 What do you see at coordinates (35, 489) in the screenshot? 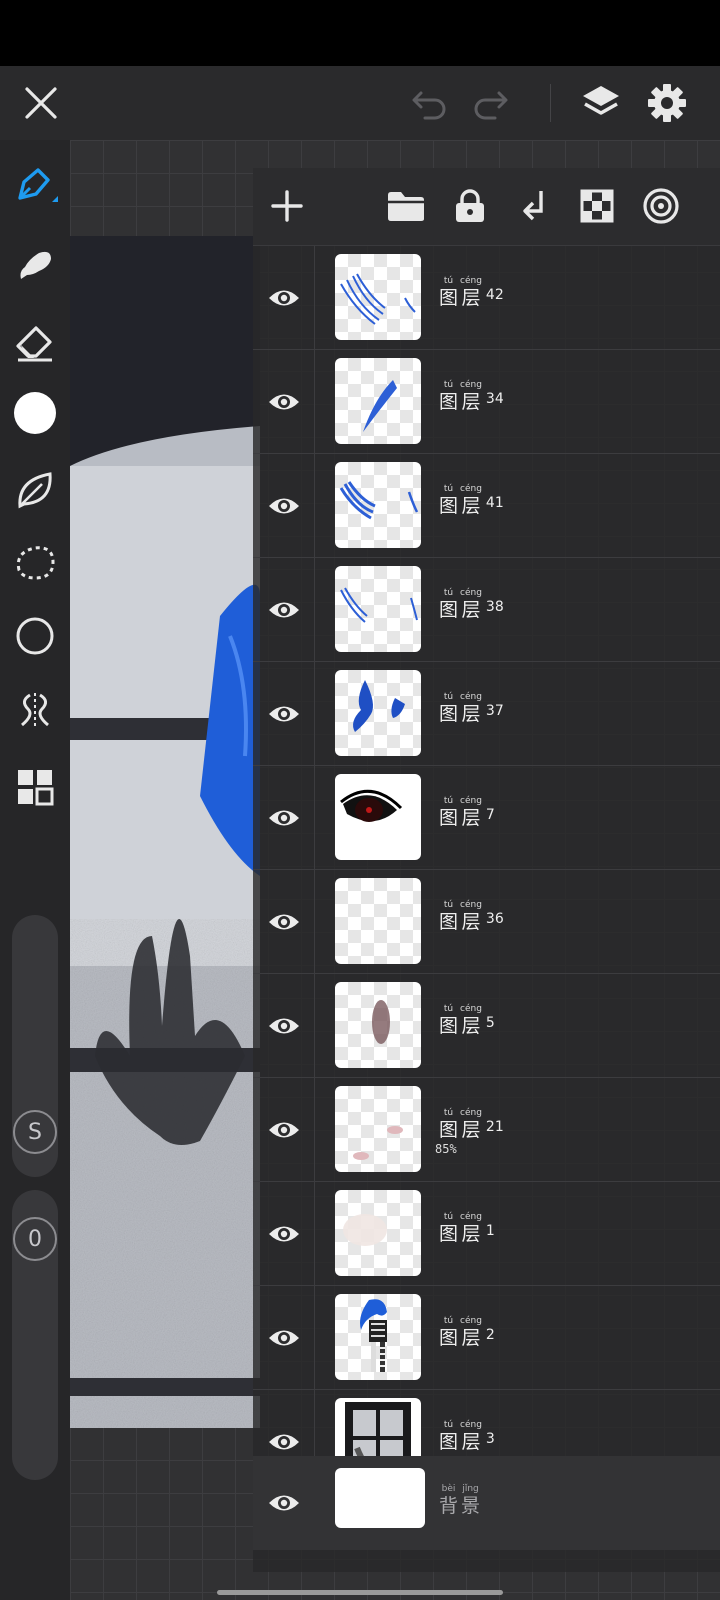
I see `leaf-tool-button` at bounding box center [35, 489].